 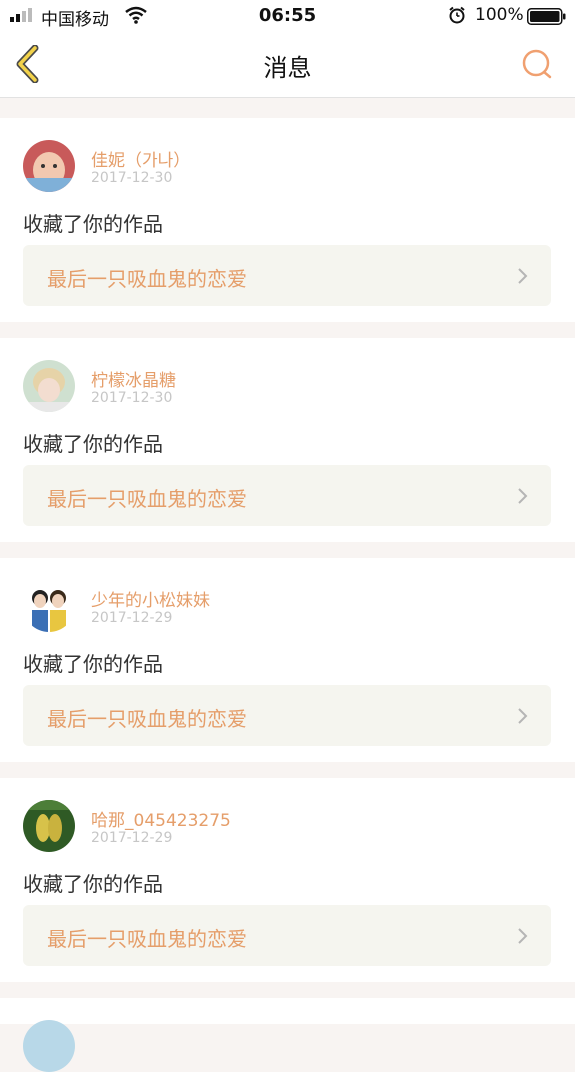 I want to click on page-title: 消息, so click(x=287, y=68).